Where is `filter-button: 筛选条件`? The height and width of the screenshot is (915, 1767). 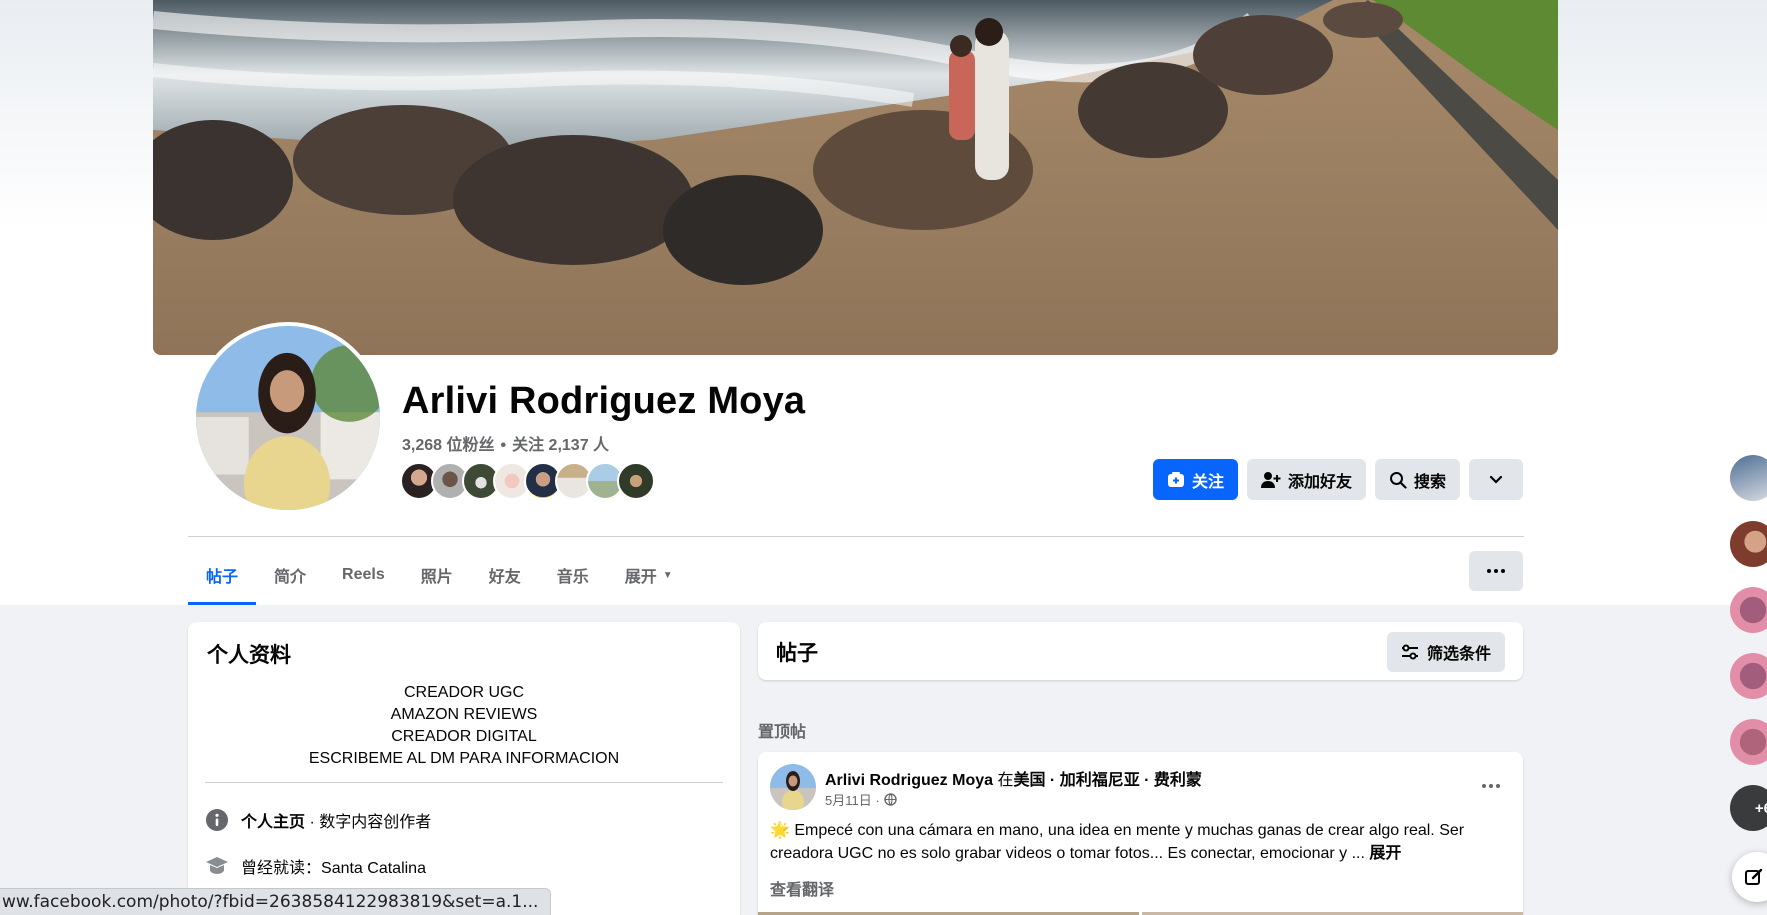
filter-button: 筛选条件 is located at coordinates (1445, 652).